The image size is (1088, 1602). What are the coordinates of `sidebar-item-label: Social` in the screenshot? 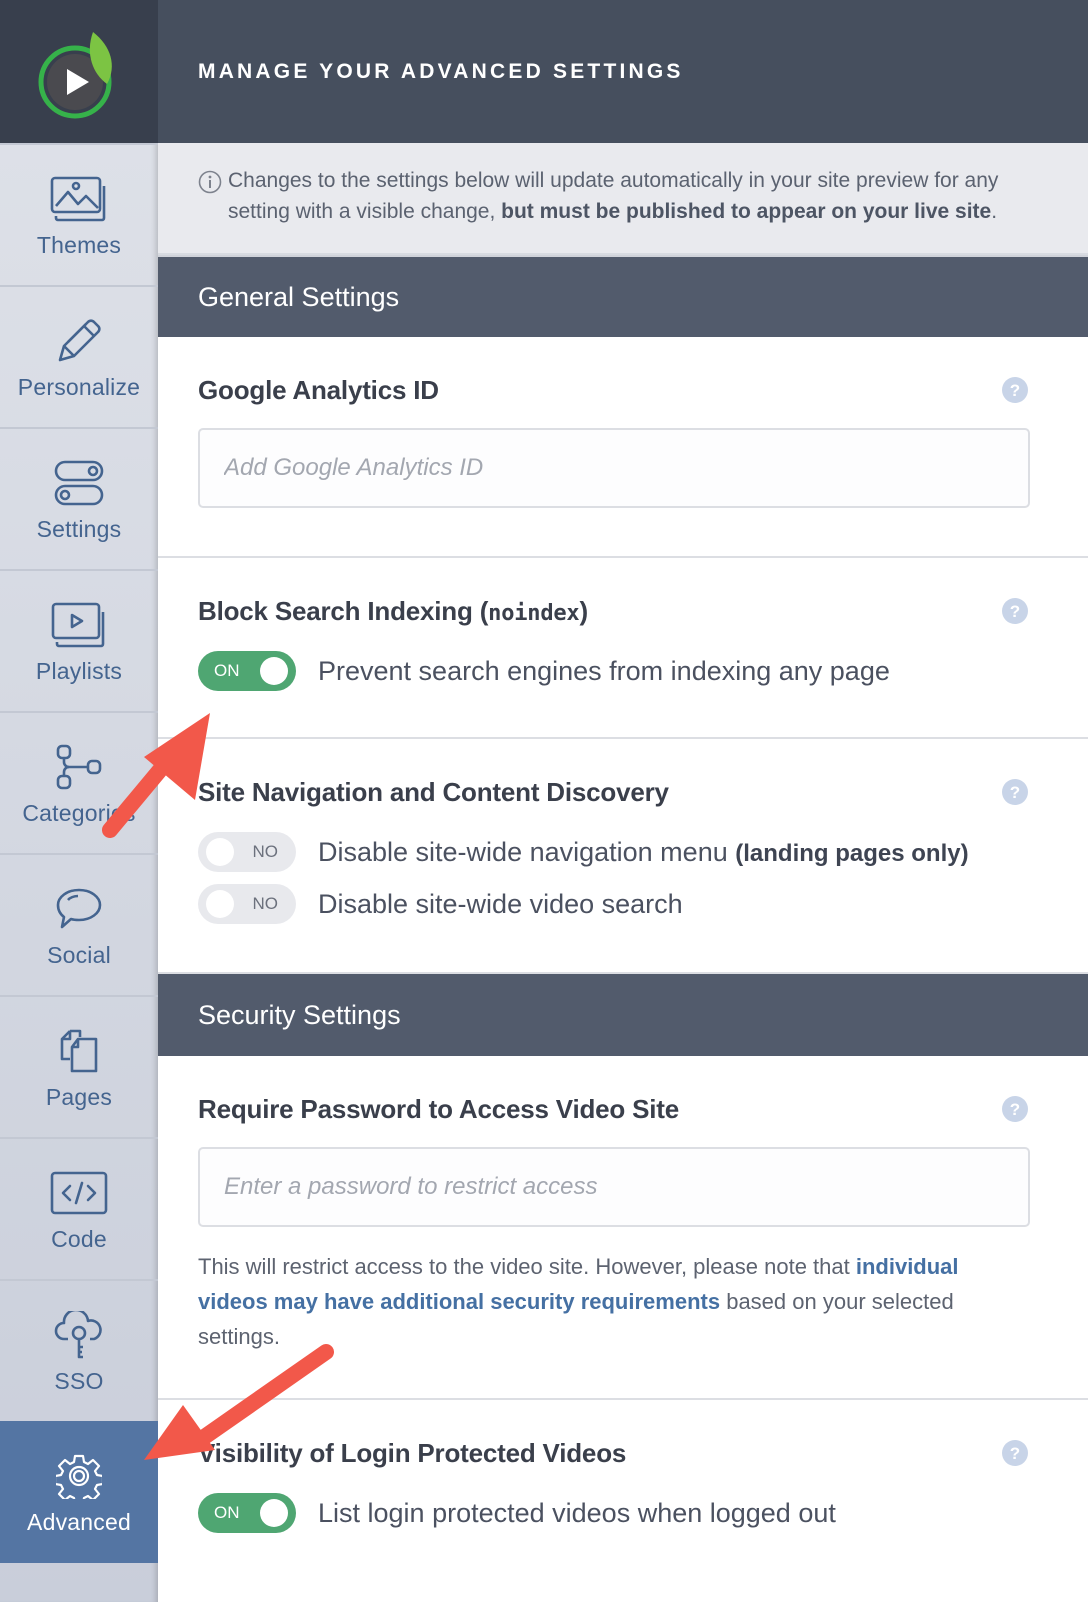 It's located at (79, 954).